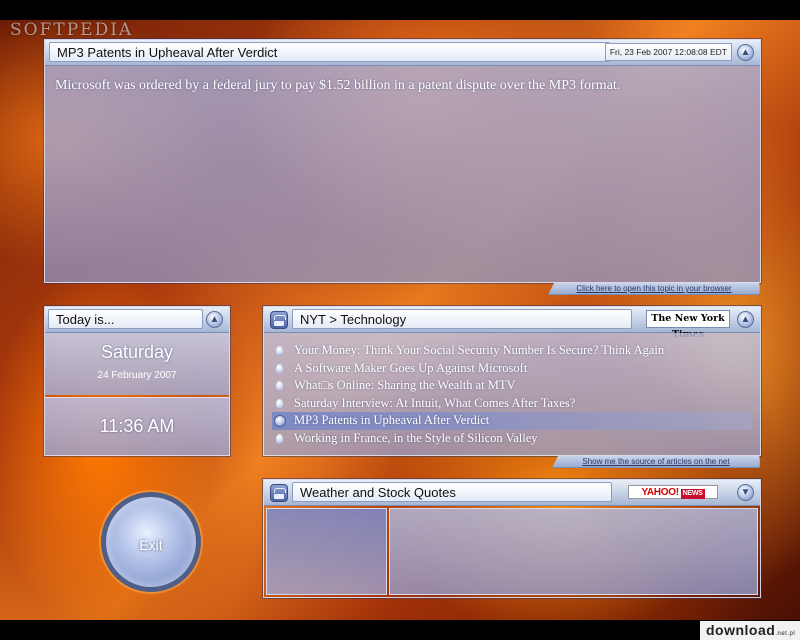 Image resolution: width=800 pixels, height=640 pixels. Describe the element at coordinates (668, 52) in the screenshot. I see `article-date: Fri, 23 Feb 2007 12:08:08 EDT` at that location.